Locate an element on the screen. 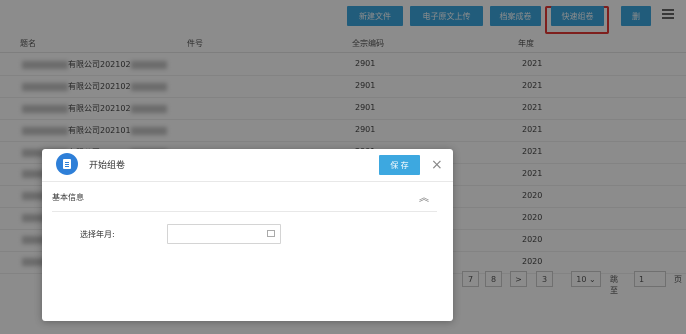 Image resolution: width=686 pixels, height=334 pixels. dialog-title: 开始组卷 is located at coordinates (107, 166).